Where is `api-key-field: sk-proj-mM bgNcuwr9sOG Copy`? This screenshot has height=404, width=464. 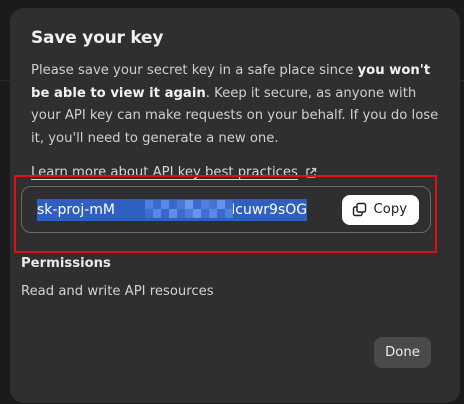
api-key-field: sk-proj-mM bgNcuwr9sOG Copy is located at coordinates (226, 209).